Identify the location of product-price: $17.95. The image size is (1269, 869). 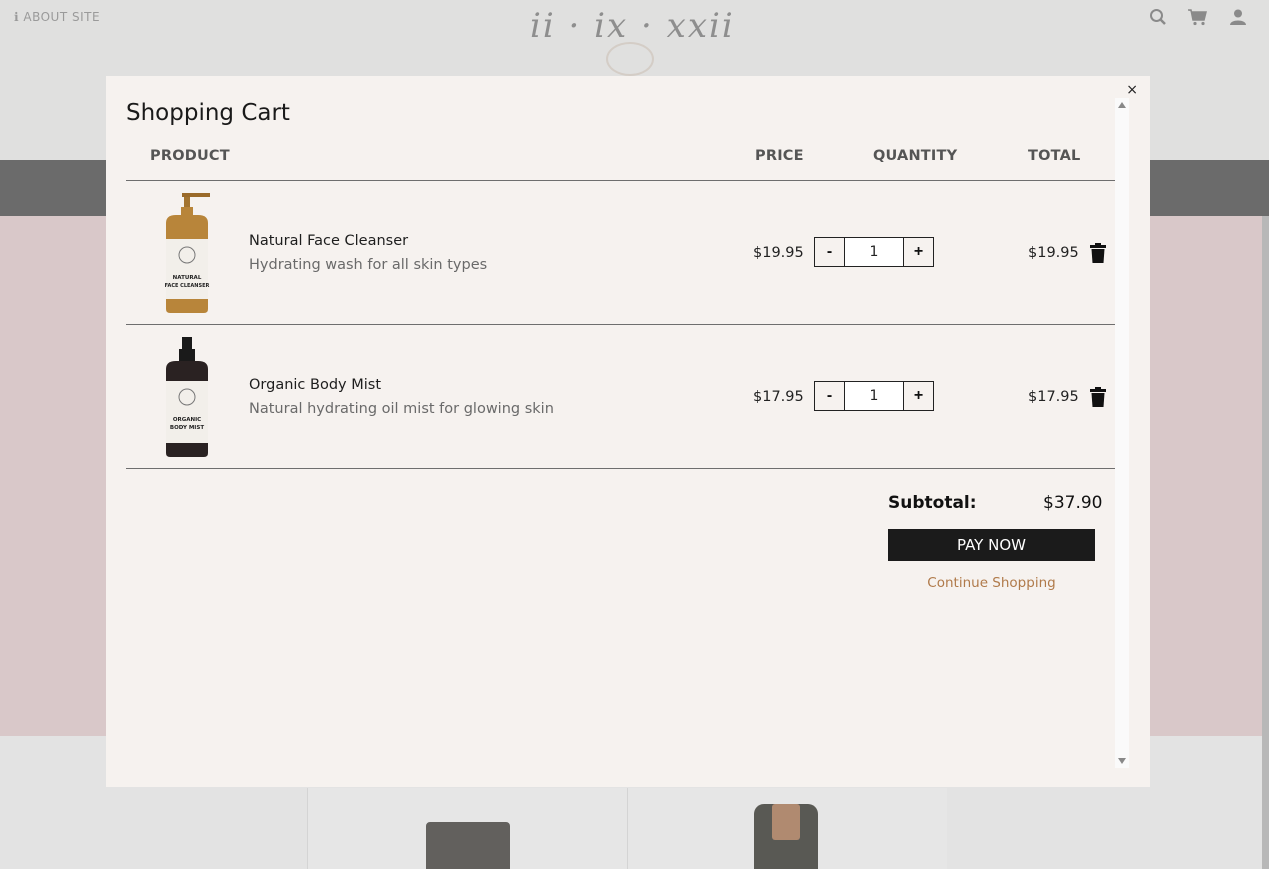
(778, 397).